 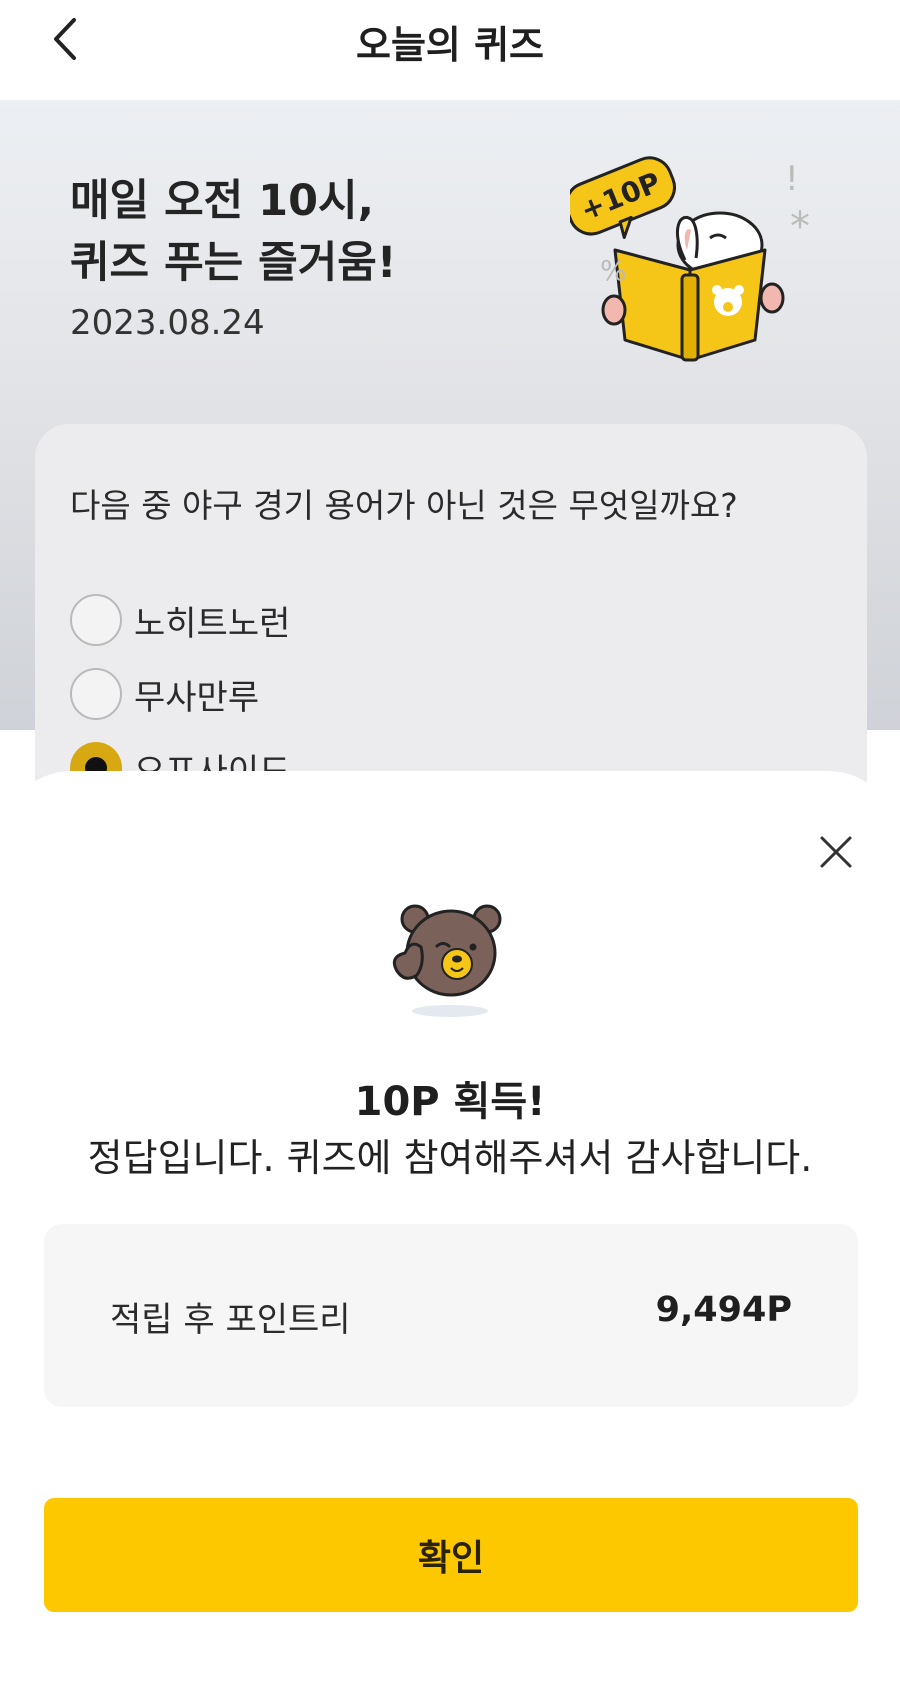 What do you see at coordinates (451, 1555) in the screenshot?
I see `confirm-button: 확인` at bounding box center [451, 1555].